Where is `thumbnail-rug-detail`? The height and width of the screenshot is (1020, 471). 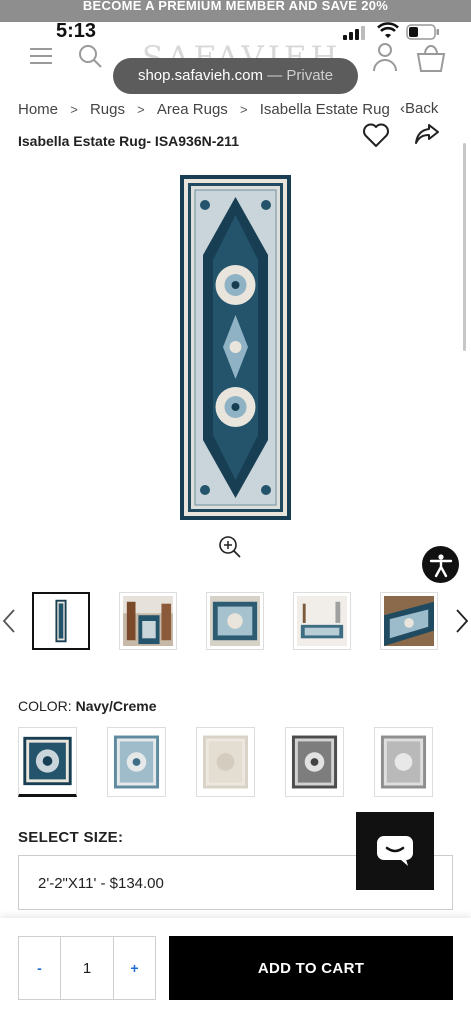 thumbnail-rug-detail is located at coordinates (235, 621).